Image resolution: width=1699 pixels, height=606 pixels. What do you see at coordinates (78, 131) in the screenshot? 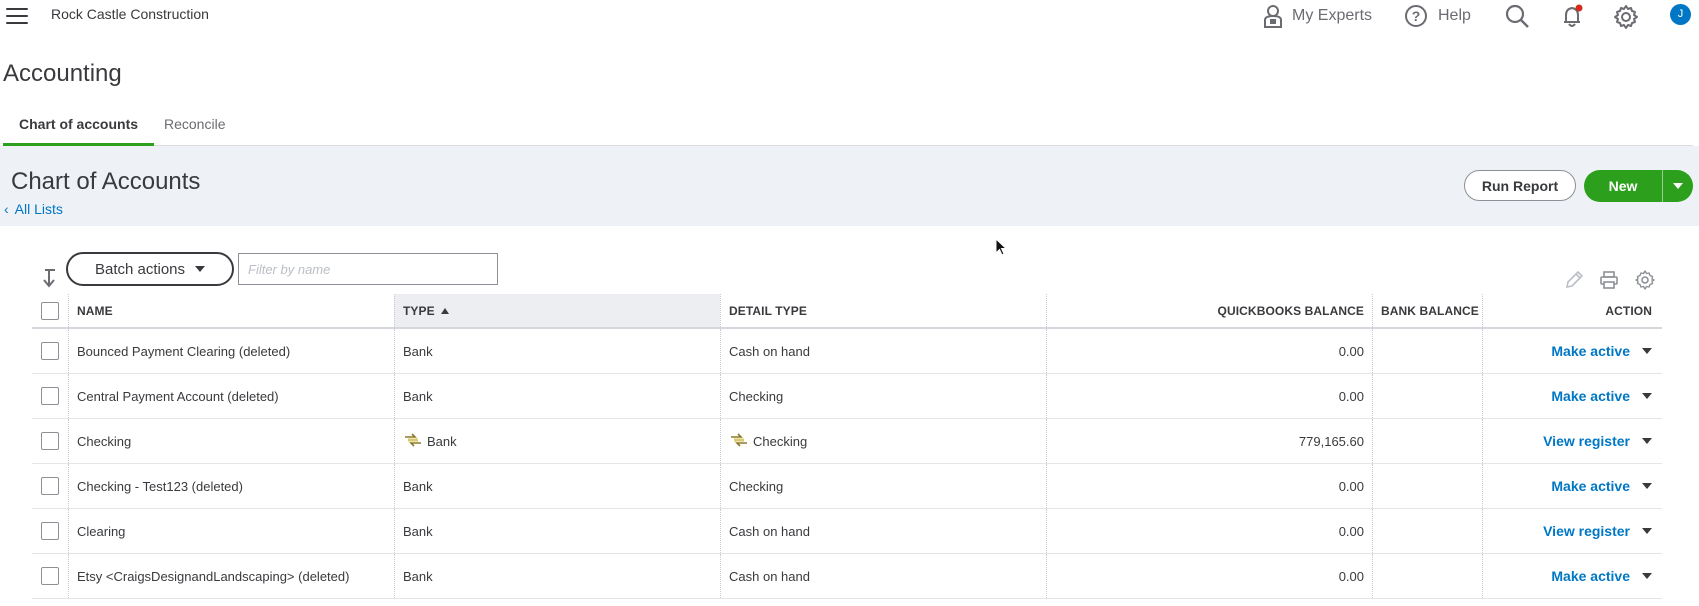
I see `tab-chart-of-accounts: Chart of accounts` at bounding box center [78, 131].